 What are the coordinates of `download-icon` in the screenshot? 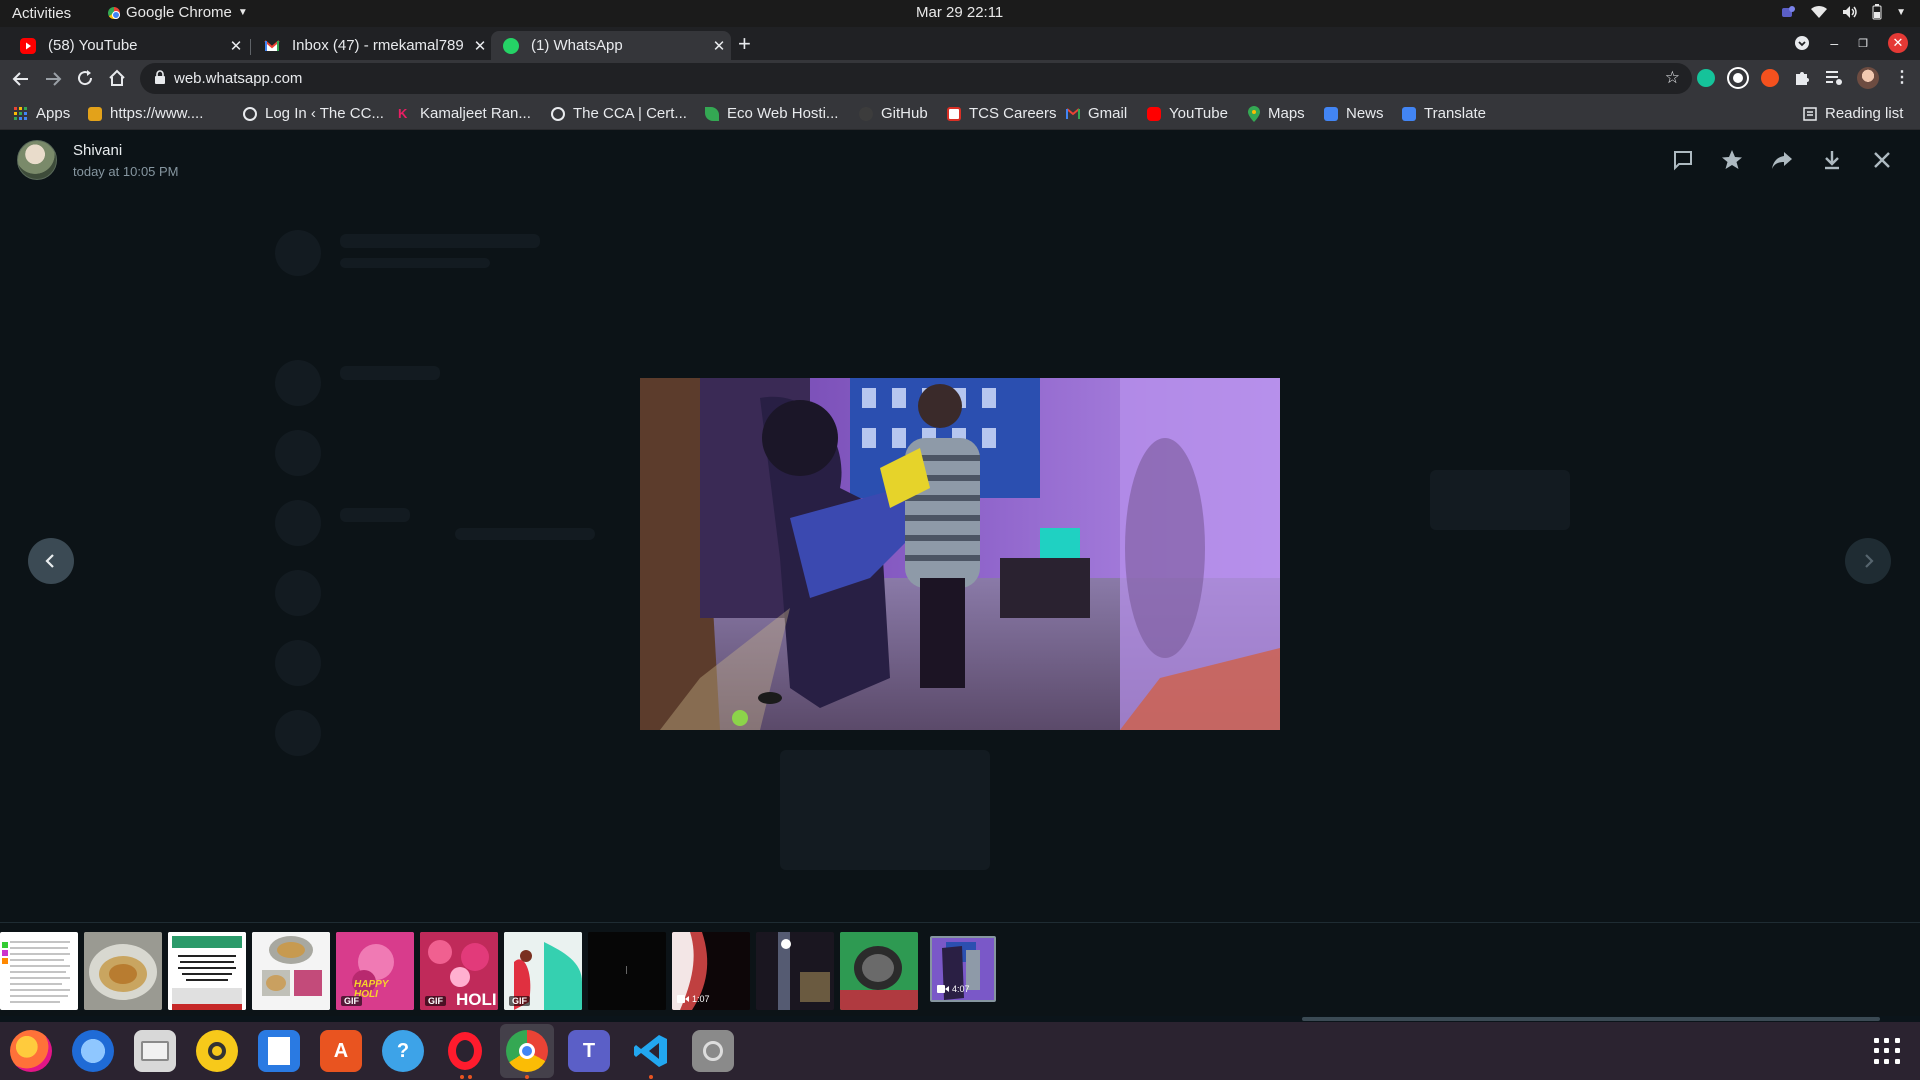 It's located at (1832, 160).